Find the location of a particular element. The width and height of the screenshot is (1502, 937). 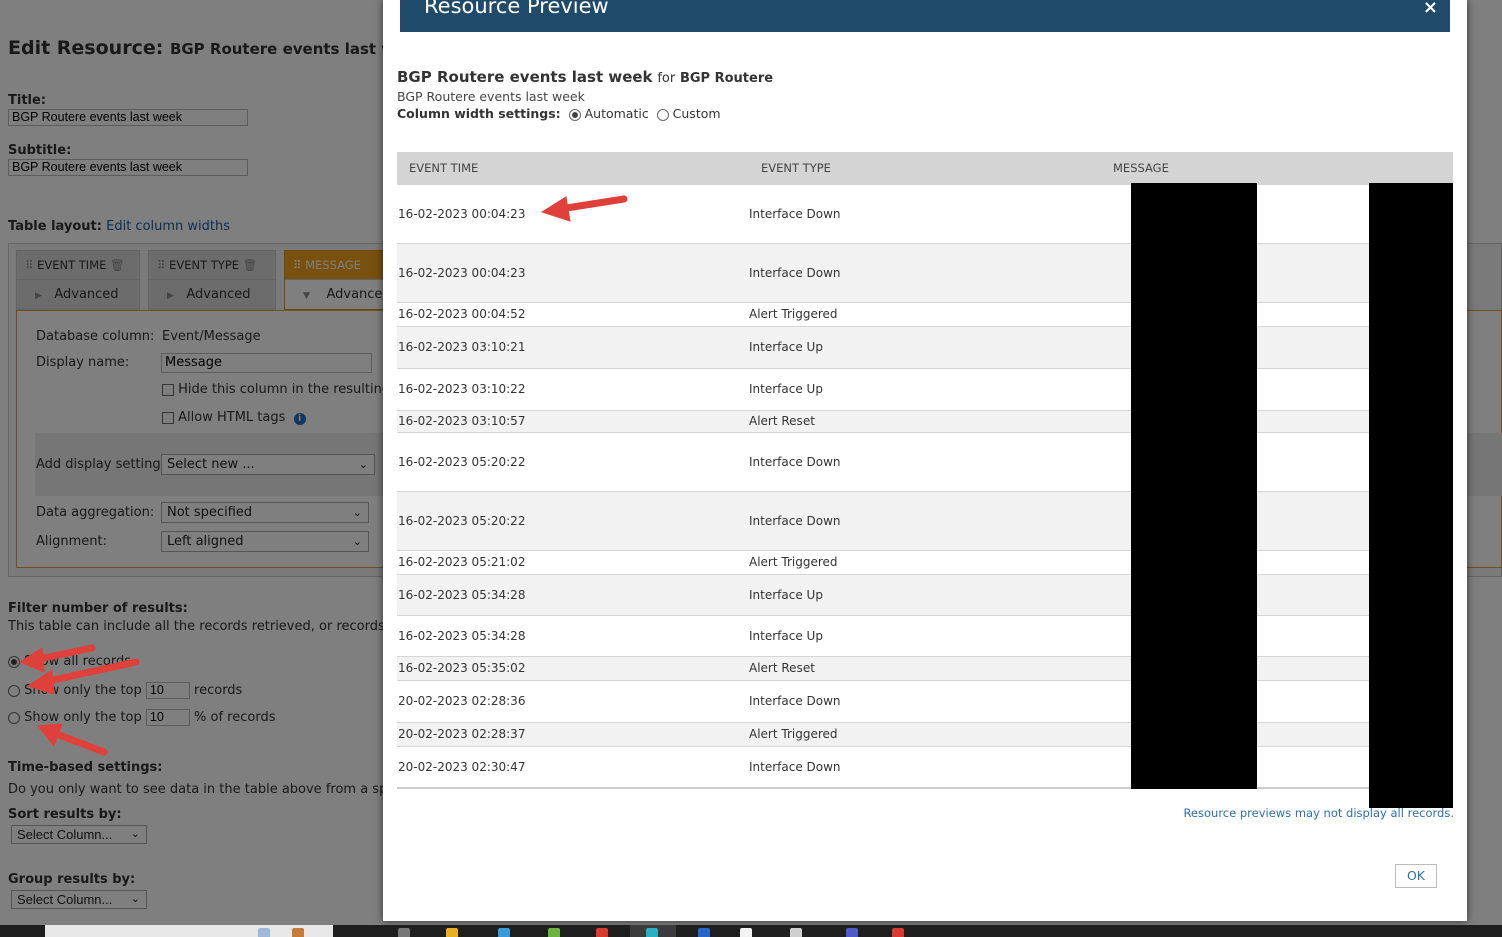

automatic-label: Automatic is located at coordinates (616, 113).